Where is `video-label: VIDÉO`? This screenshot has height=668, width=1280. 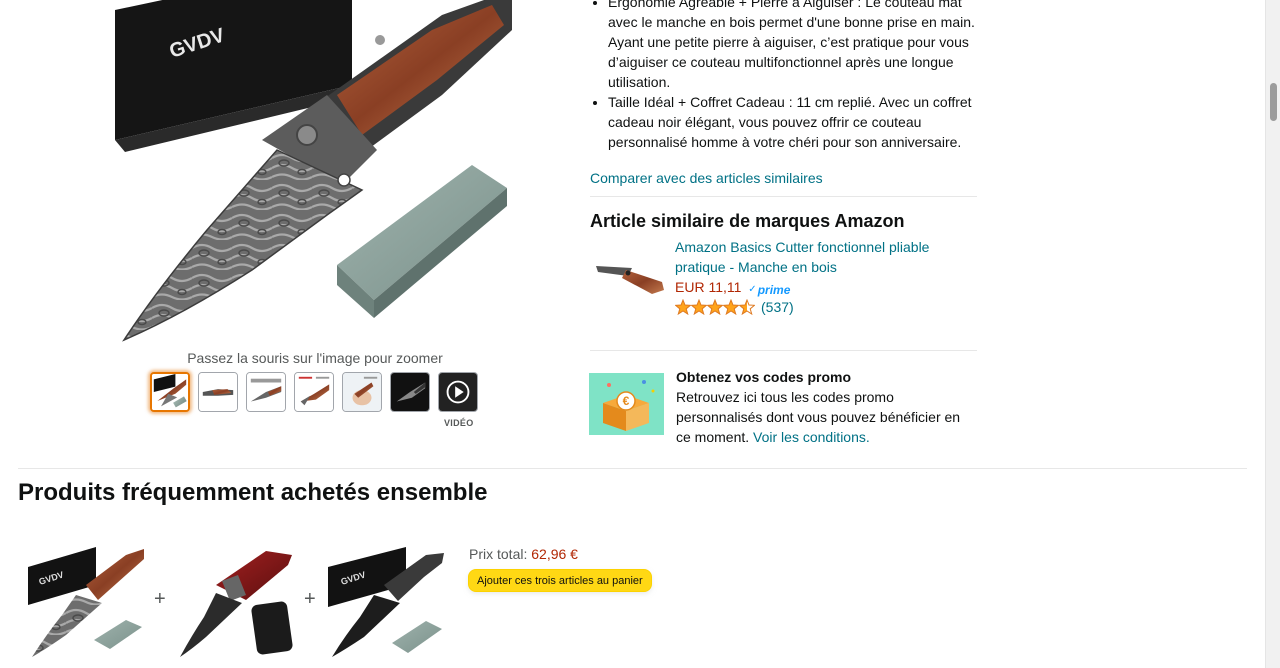
video-label: VIDÉO is located at coordinates (459, 423).